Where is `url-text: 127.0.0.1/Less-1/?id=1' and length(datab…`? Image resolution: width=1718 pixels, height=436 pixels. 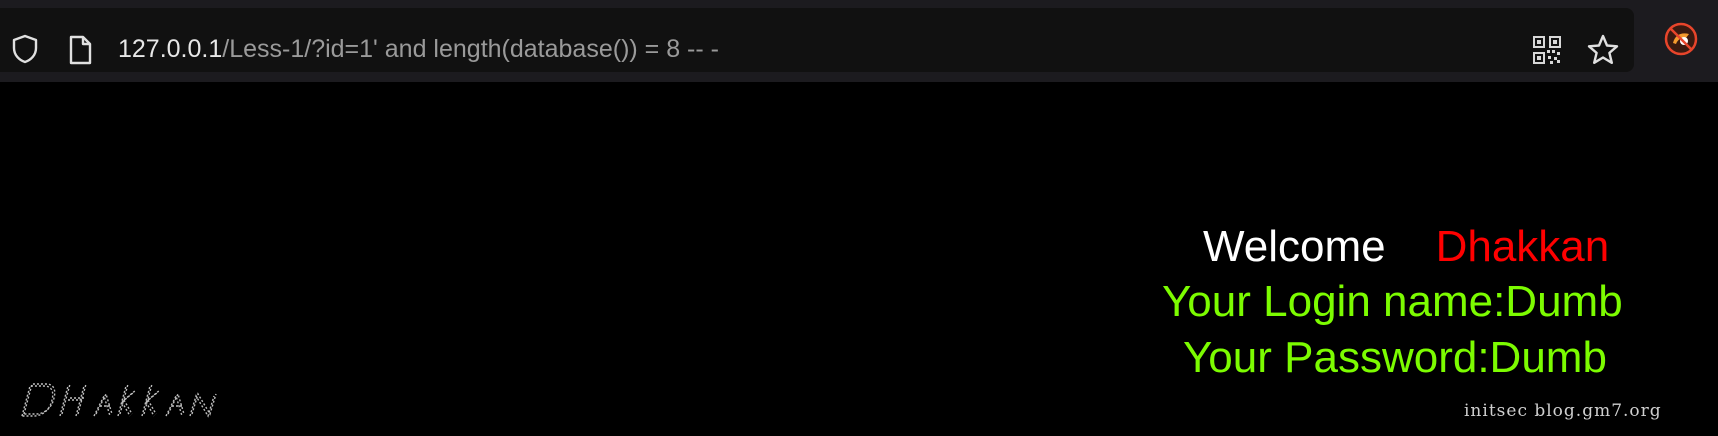 url-text: 127.0.0.1/Less-1/?id=1' and length(datab… is located at coordinates (418, 49).